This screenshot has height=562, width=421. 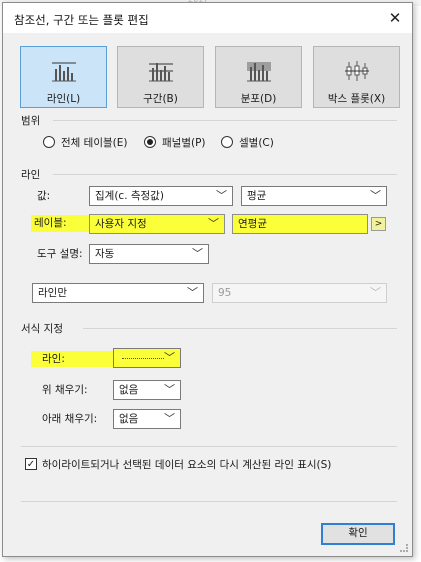 What do you see at coordinates (240, 328) in the screenshot?
I see `format-separator` at bounding box center [240, 328].